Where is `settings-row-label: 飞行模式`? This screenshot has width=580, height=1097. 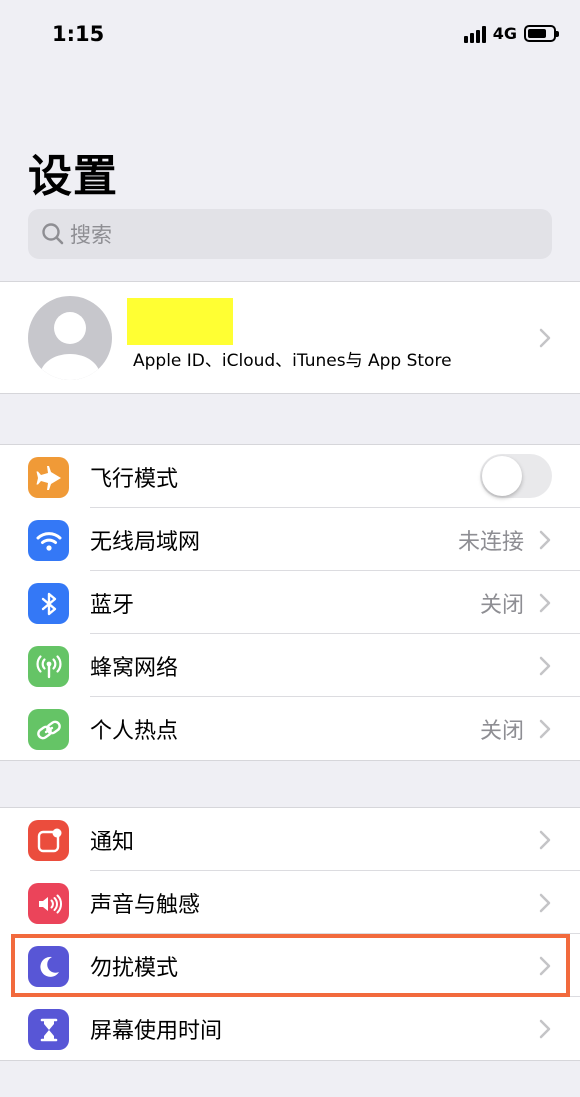 settings-row-label: 飞行模式 is located at coordinates (134, 479).